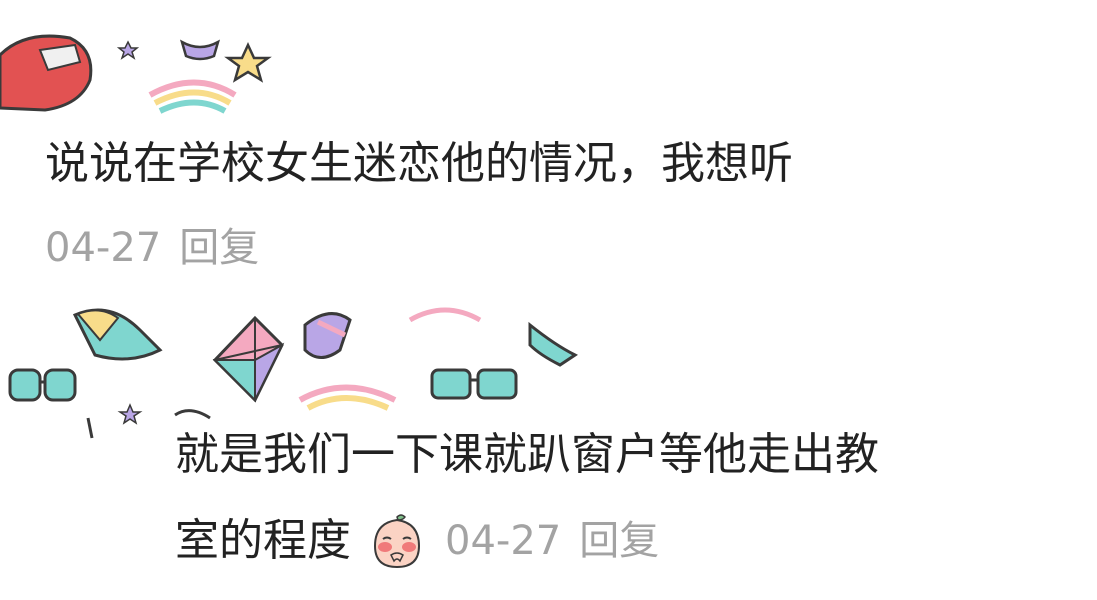 The image size is (1097, 600). I want to click on reply-meta: 04-27 回复, so click(552, 541).